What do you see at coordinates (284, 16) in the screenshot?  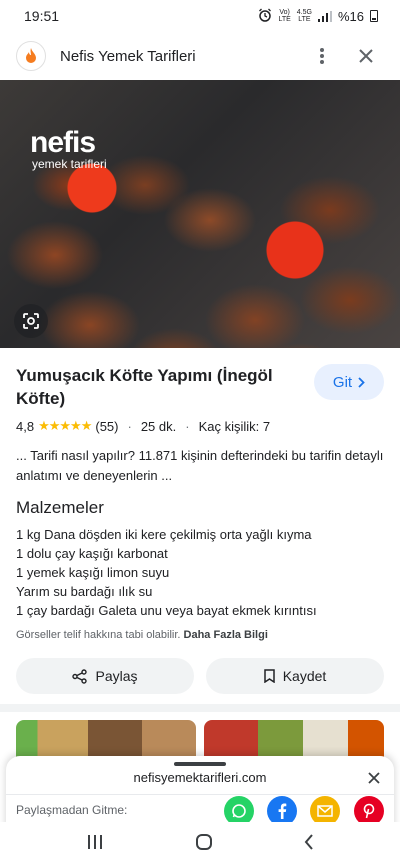 I see `volte-indicator: Vo) LTE` at bounding box center [284, 16].